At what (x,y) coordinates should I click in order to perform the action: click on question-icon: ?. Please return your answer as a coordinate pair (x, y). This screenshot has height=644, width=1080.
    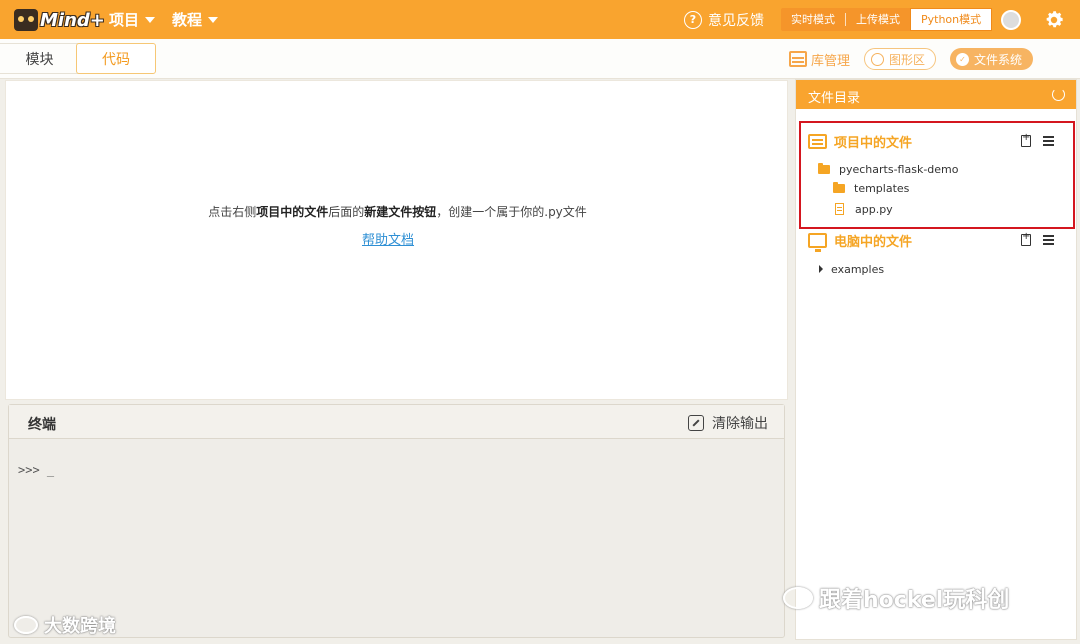
    Looking at the image, I should click on (693, 19).